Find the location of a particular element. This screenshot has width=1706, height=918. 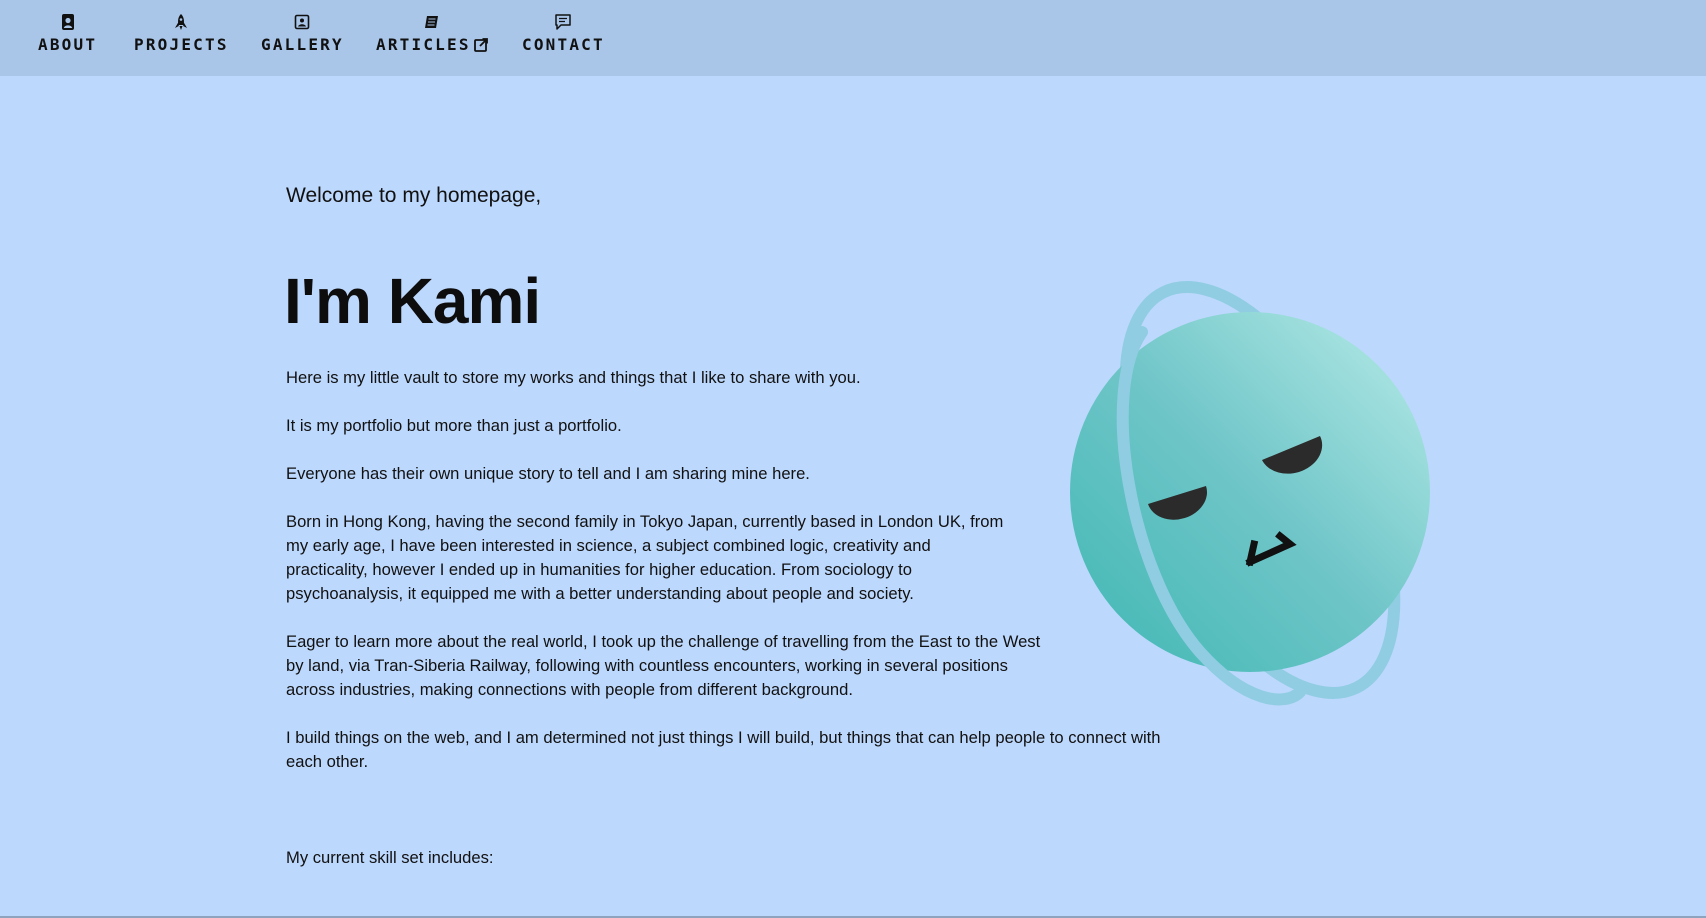

nav-label-articles-wrap: ARTICLES is located at coordinates (432, 44).